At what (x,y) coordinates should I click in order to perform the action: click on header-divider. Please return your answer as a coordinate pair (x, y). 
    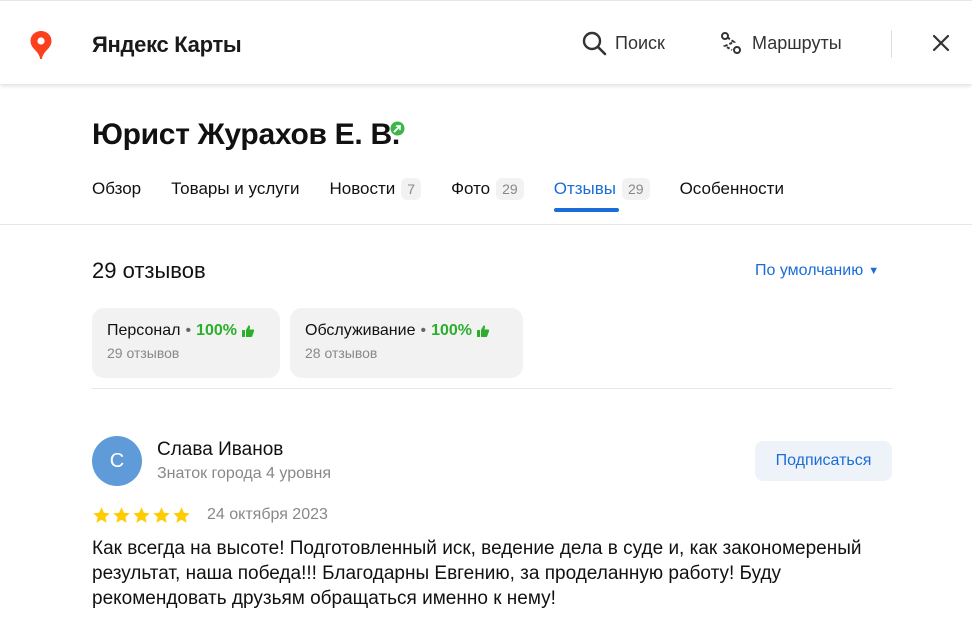
    Looking at the image, I should click on (891, 44).